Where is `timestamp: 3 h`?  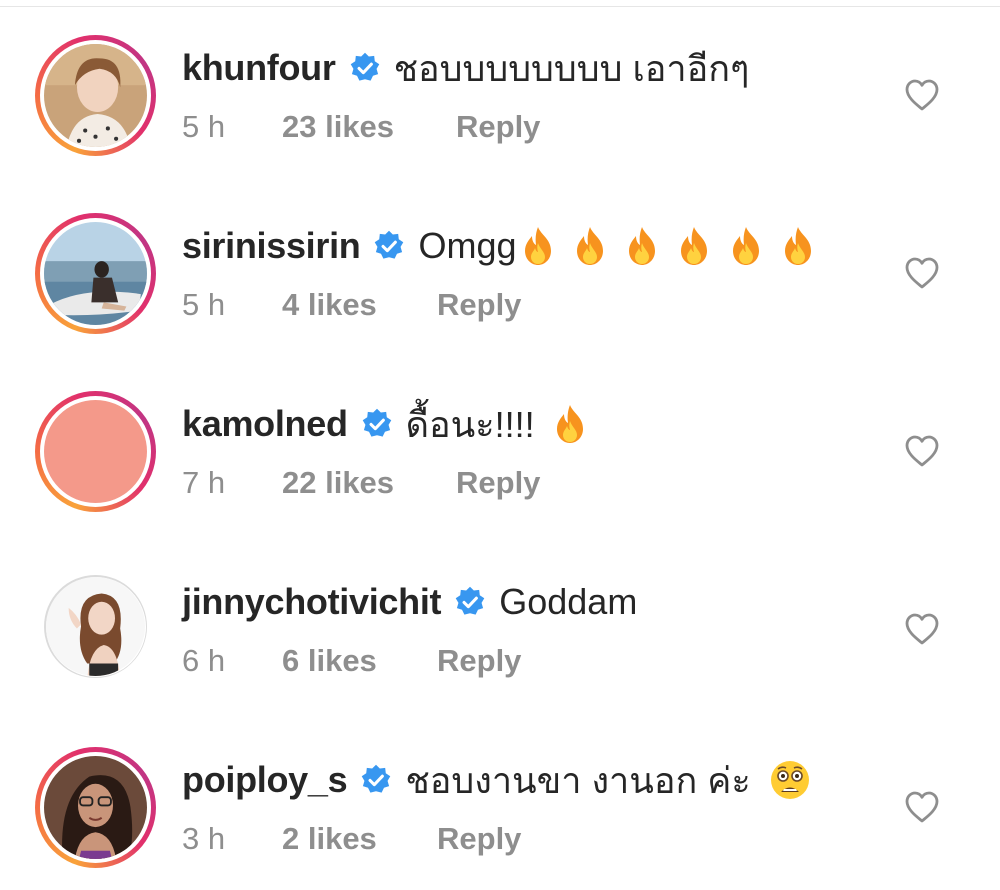 timestamp: 3 h is located at coordinates (232, 839).